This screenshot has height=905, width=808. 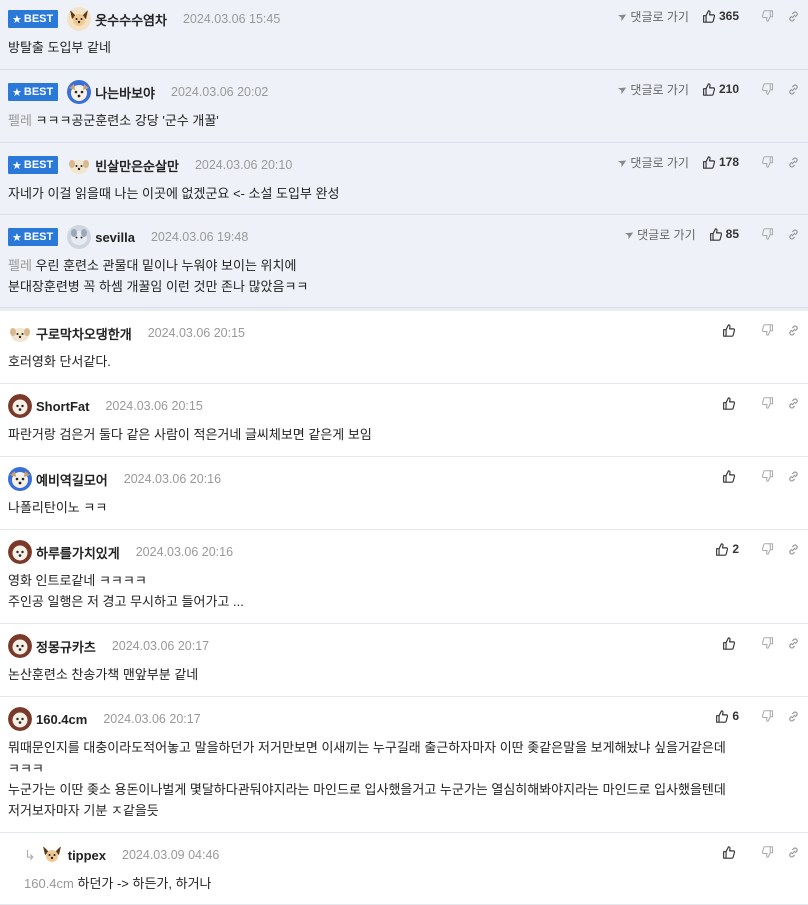 What do you see at coordinates (83, 810) in the screenshot?
I see `comment-line-4: 저거보자마자 기분 ㅈ같을듯` at bounding box center [83, 810].